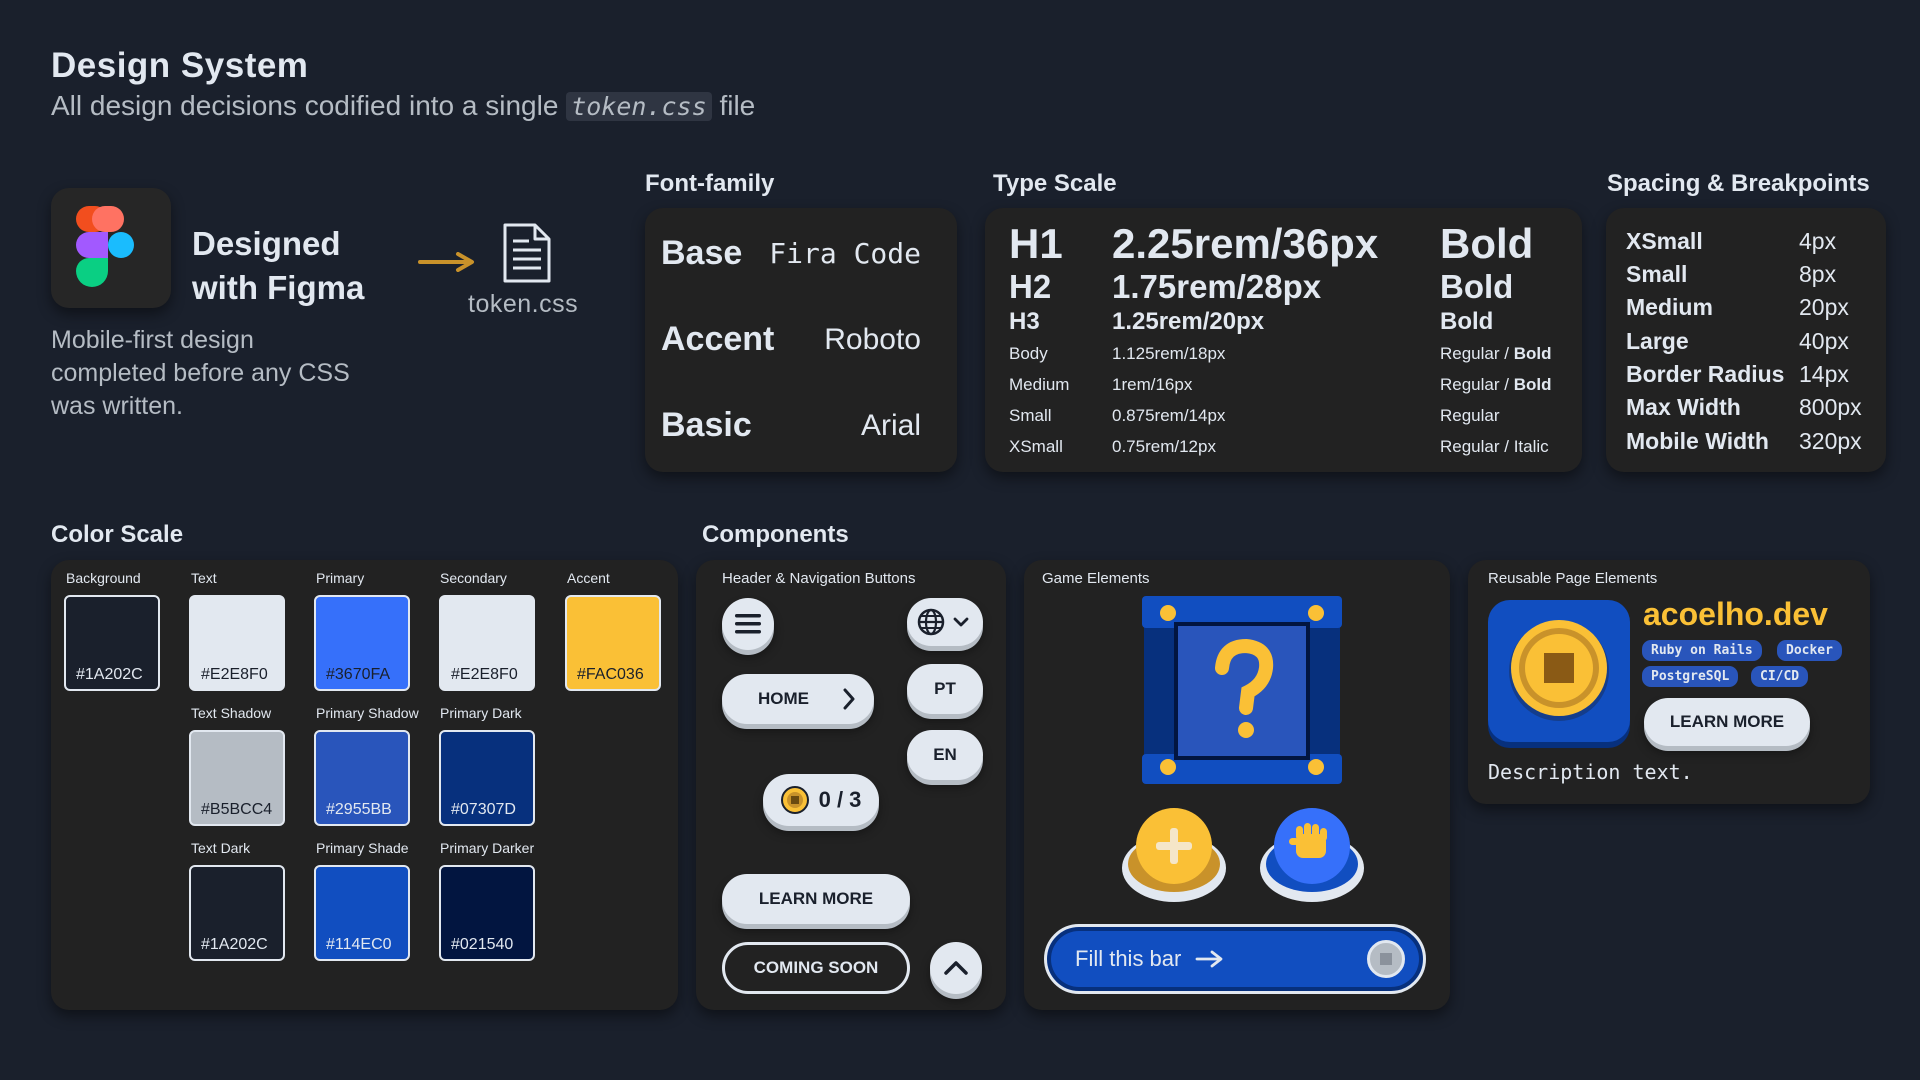 The image size is (1920, 1080). What do you see at coordinates (961, 622) in the screenshot?
I see `chevron-down-icon` at bounding box center [961, 622].